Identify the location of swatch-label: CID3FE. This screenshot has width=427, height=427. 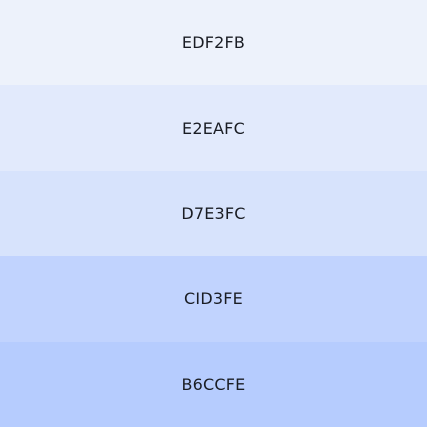
(213, 299).